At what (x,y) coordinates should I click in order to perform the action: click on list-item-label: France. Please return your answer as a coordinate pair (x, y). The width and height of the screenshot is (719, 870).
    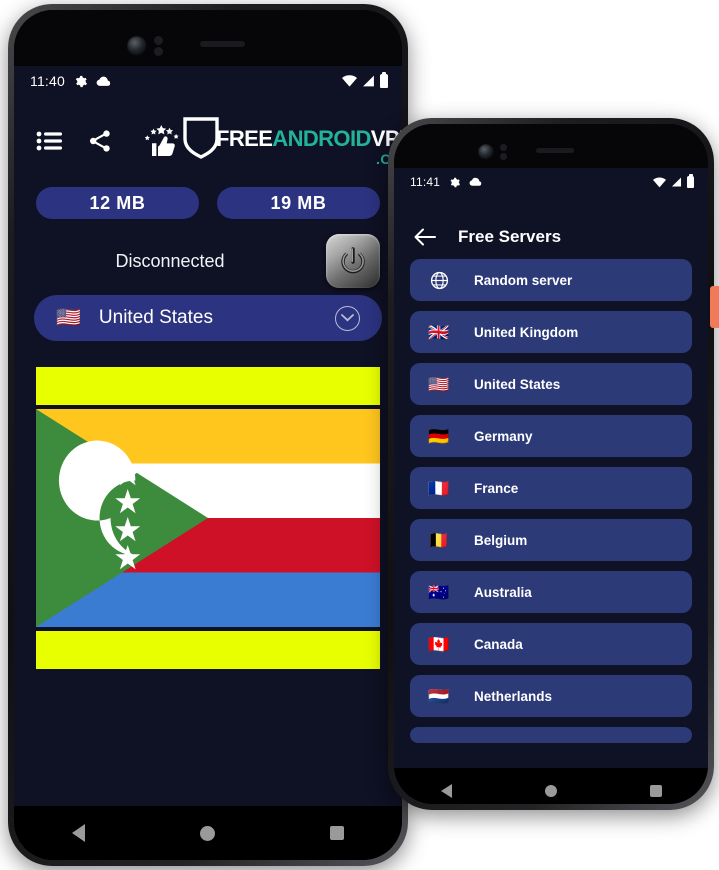
    Looking at the image, I should click on (496, 488).